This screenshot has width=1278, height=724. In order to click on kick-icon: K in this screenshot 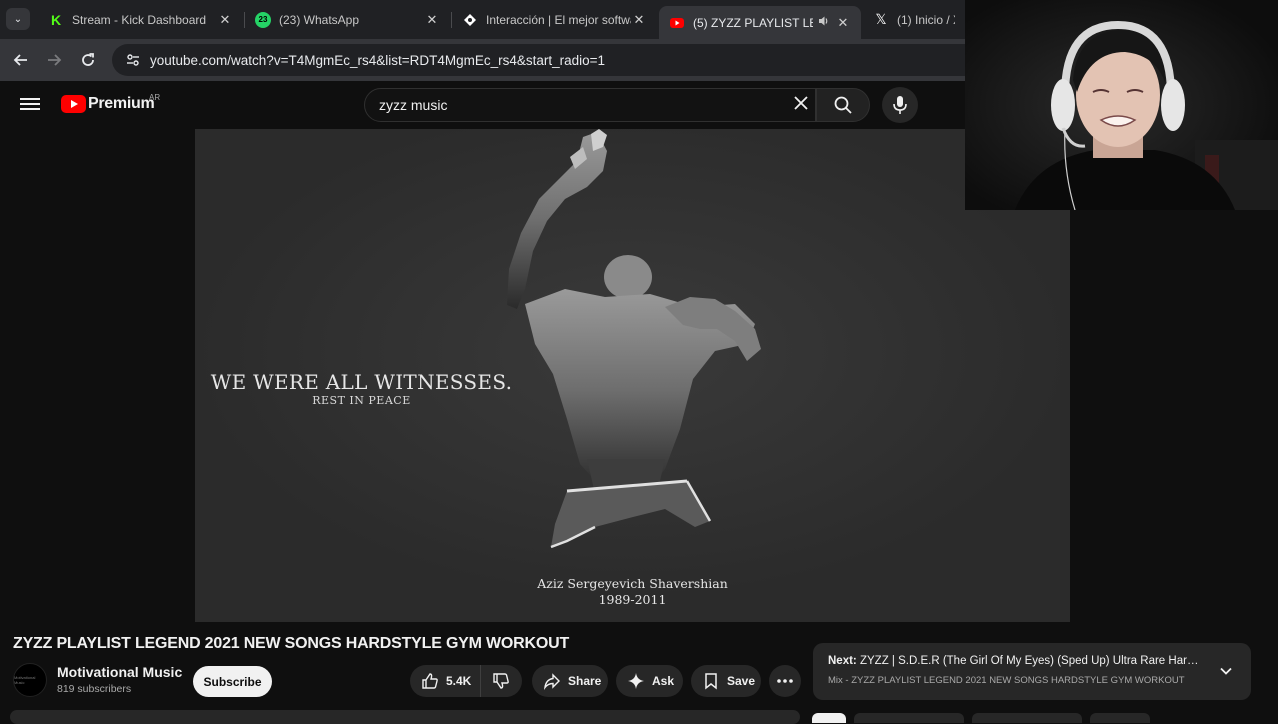, I will do `click(56, 19)`.